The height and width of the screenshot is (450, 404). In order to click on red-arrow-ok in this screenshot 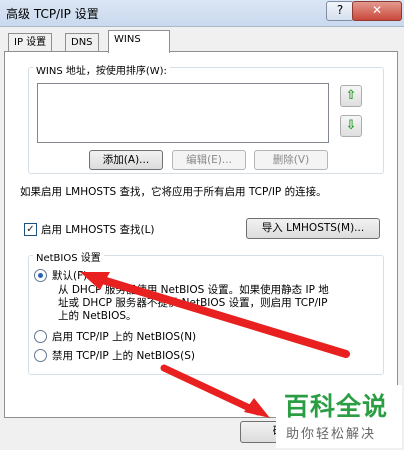, I will do `click(215, 391)`.